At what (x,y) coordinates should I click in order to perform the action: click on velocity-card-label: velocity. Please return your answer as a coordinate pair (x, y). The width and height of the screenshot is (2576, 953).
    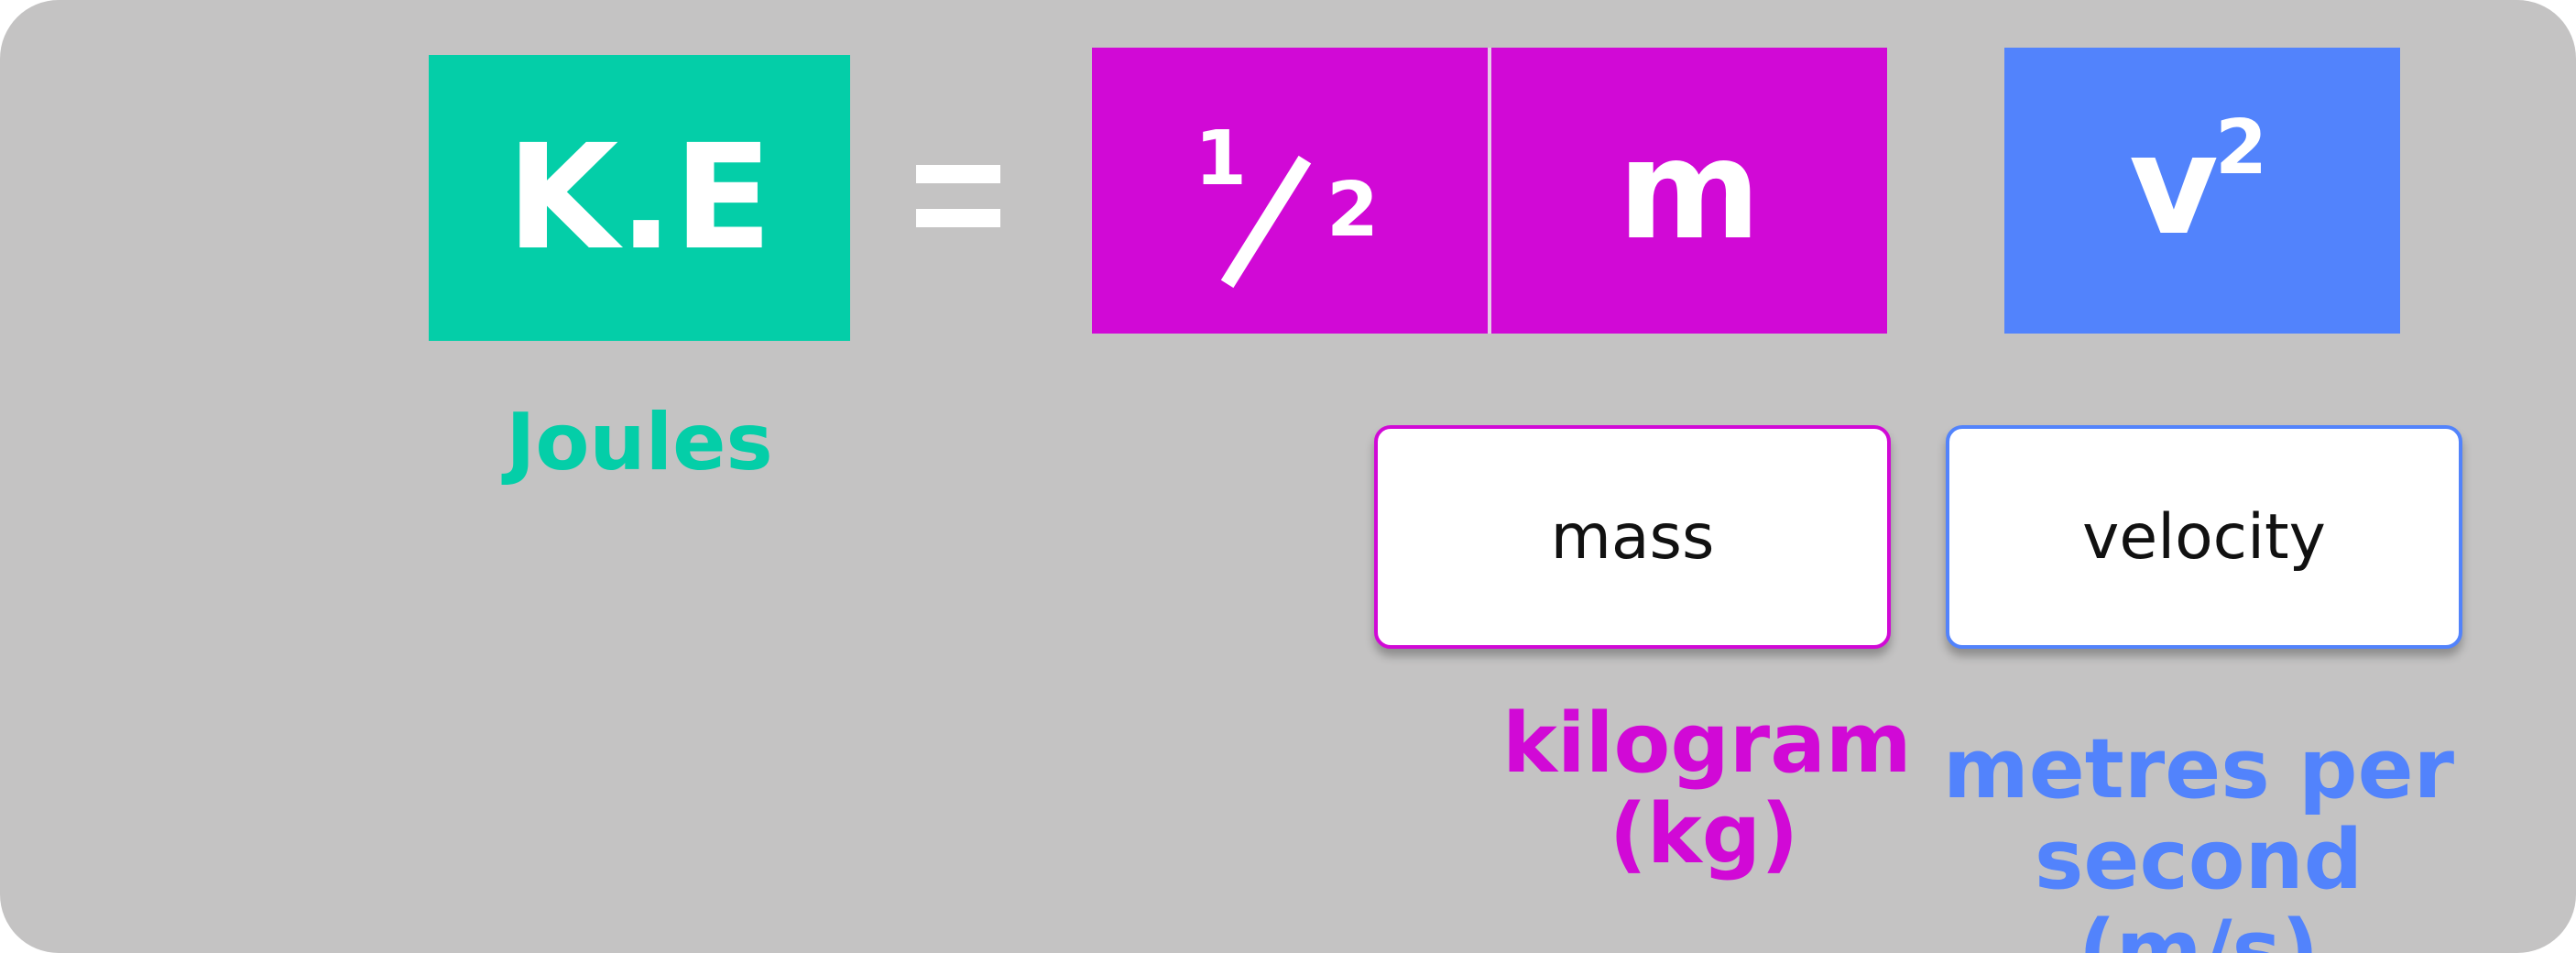
    Looking at the image, I should click on (2204, 537).